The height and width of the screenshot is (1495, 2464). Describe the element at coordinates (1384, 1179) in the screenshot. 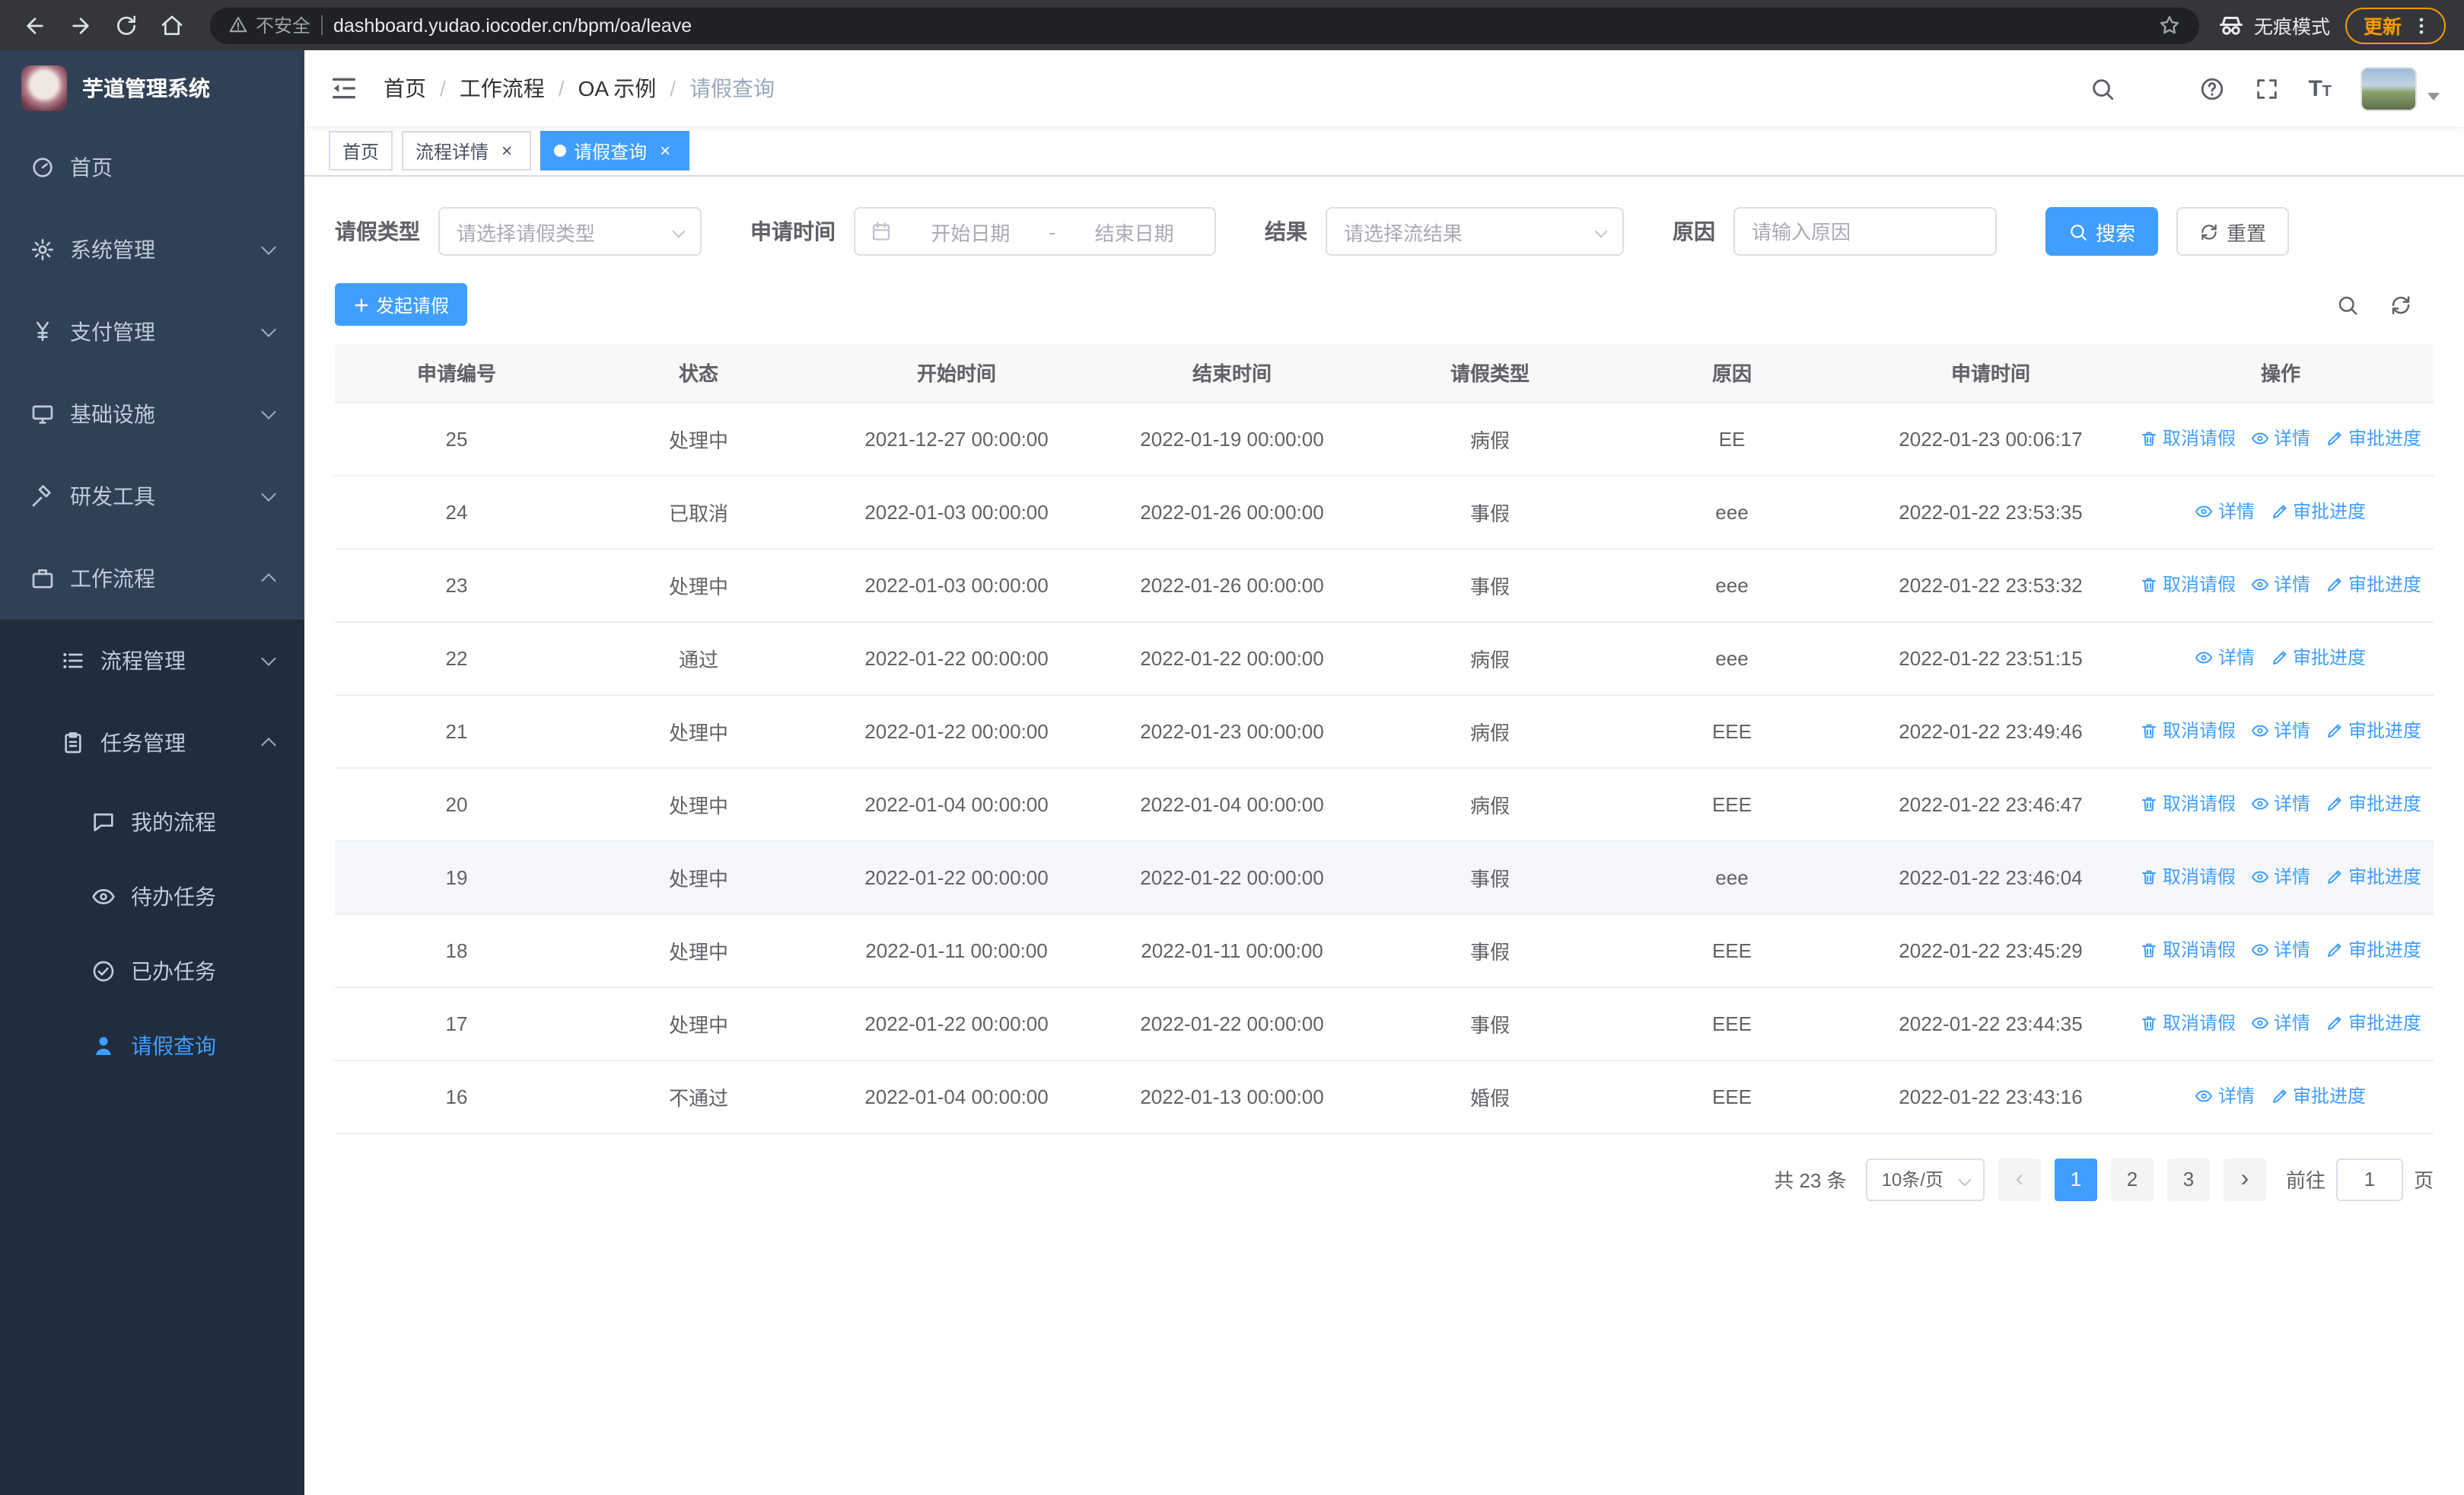

I see `pagination: 共 23 条 10条/页 ‹ 123 › 前往 页` at that location.